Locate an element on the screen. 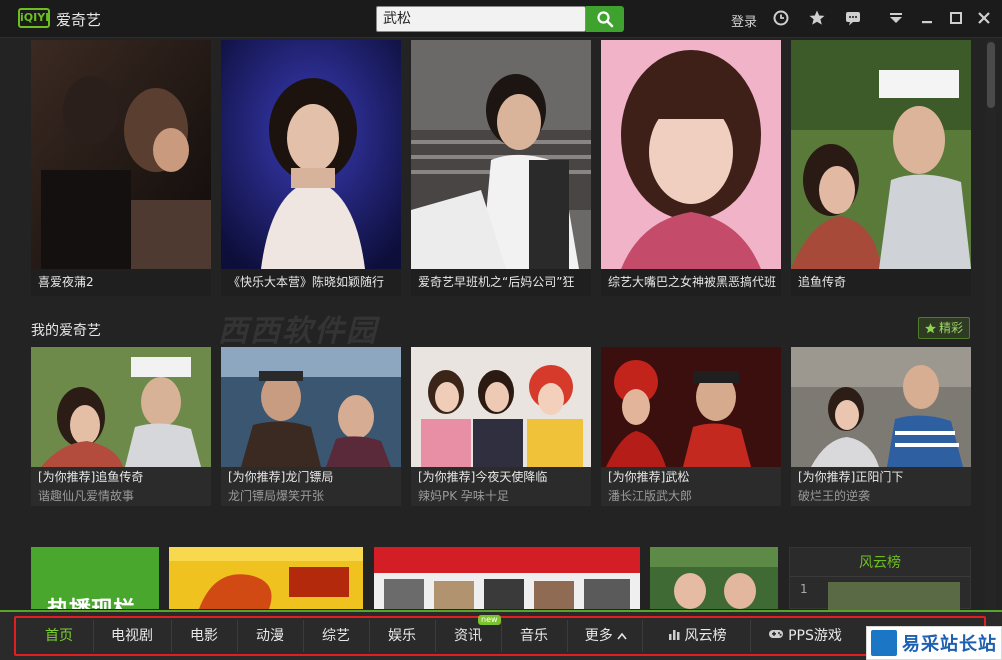 The height and width of the screenshot is (660, 1002). site-watermark-logo: 易采站长站 is located at coordinates (934, 643).